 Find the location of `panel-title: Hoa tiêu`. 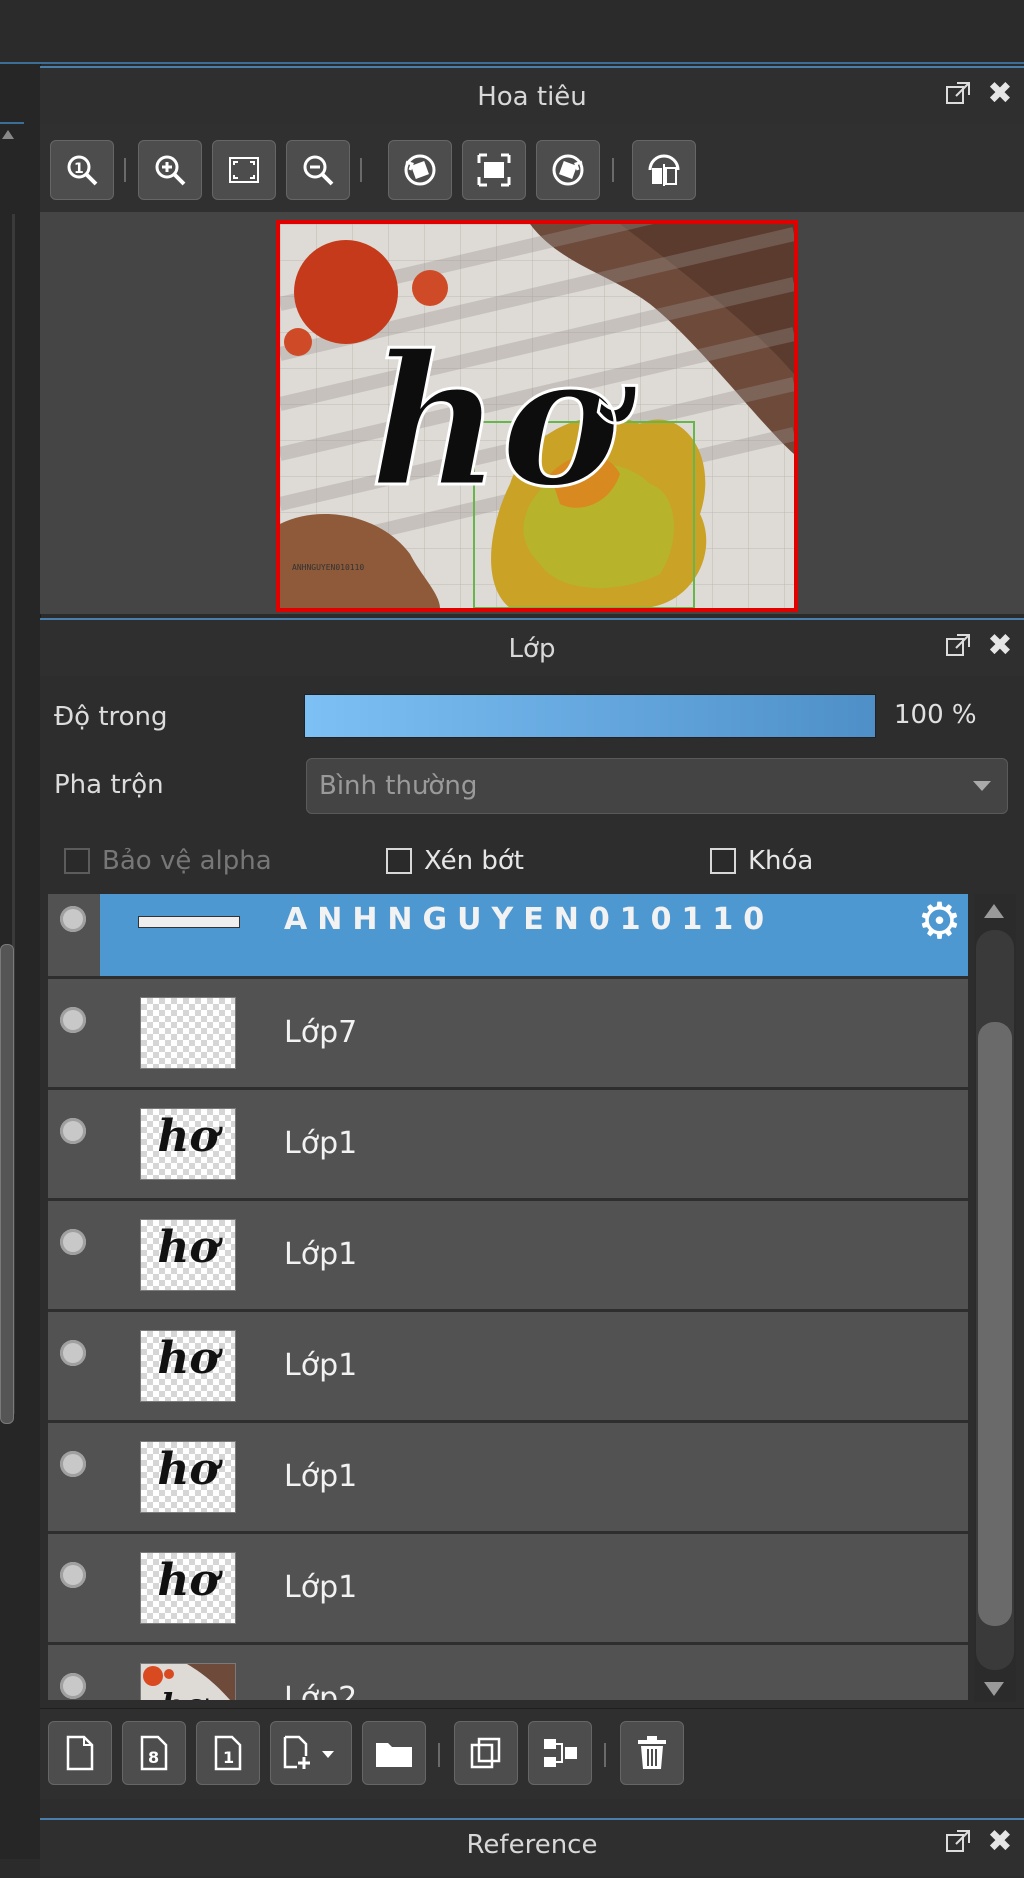

panel-title: Hoa tiêu is located at coordinates (532, 97).